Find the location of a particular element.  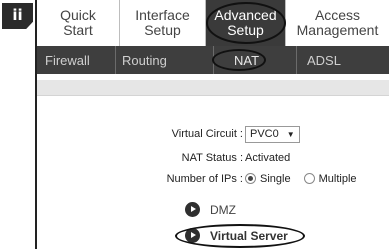

virtual-circuit-label: Virtual Circuit : is located at coordinates (207, 134).